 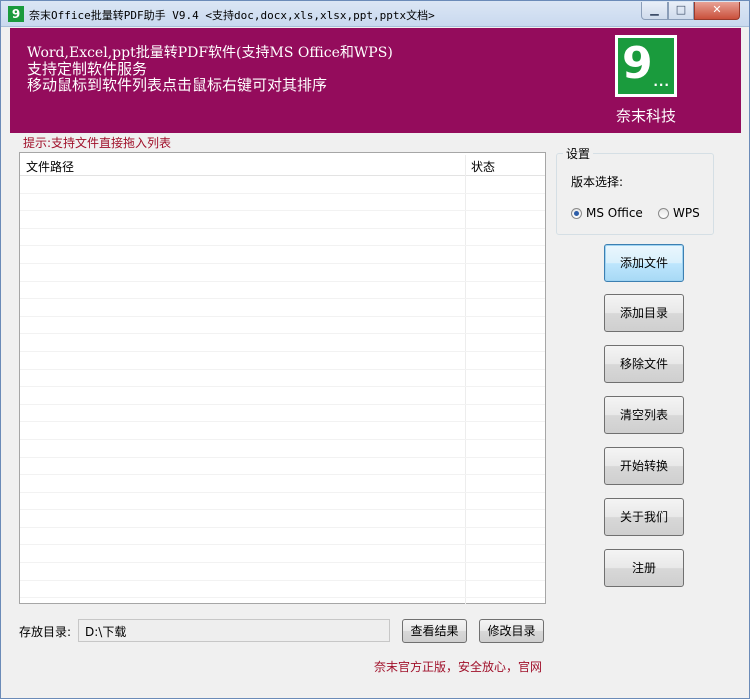 What do you see at coordinates (483, 166) in the screenshot?
I see `column-header-status: 状态` at bounding box center [483, 166].